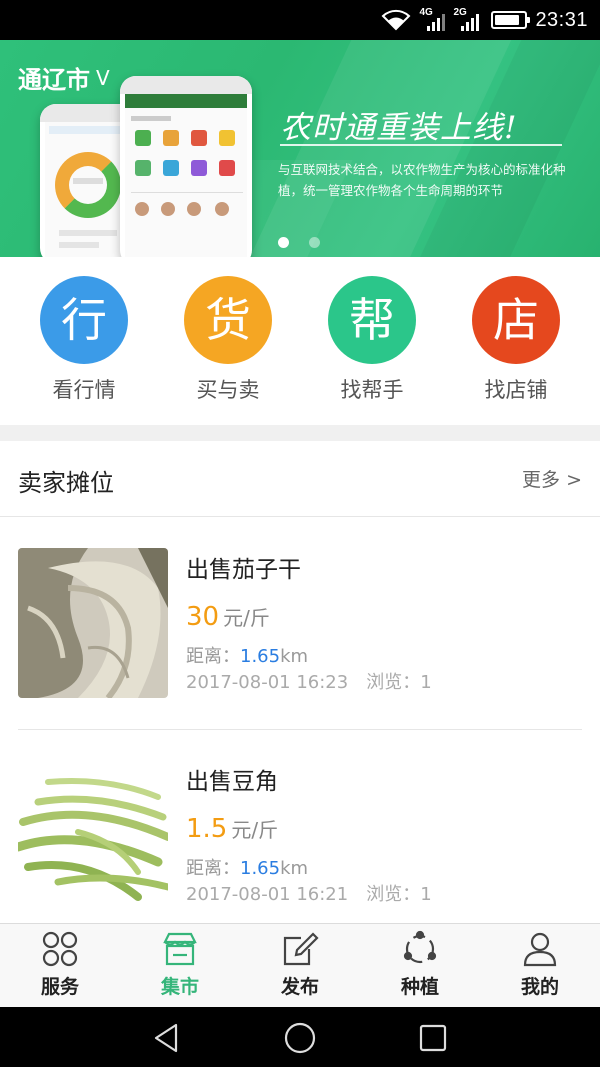  What do you see at coordinates (84, 390) in the screenshot?
I see `category-label: 看行情` at bounding box center [84, 390].